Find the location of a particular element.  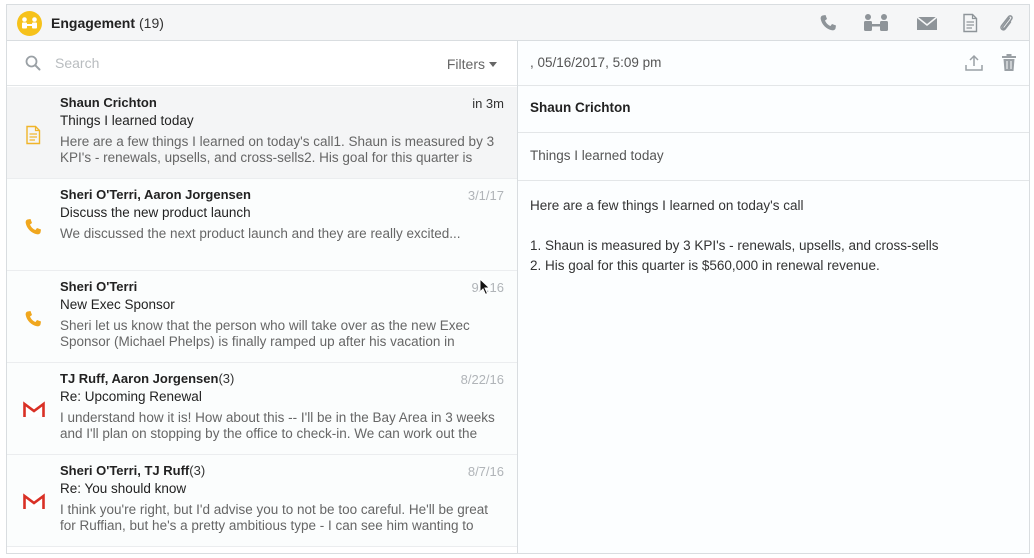

item-participants: TJ Ruff, Aaron Jorgensen(3) is located at coordinates (147, 378).